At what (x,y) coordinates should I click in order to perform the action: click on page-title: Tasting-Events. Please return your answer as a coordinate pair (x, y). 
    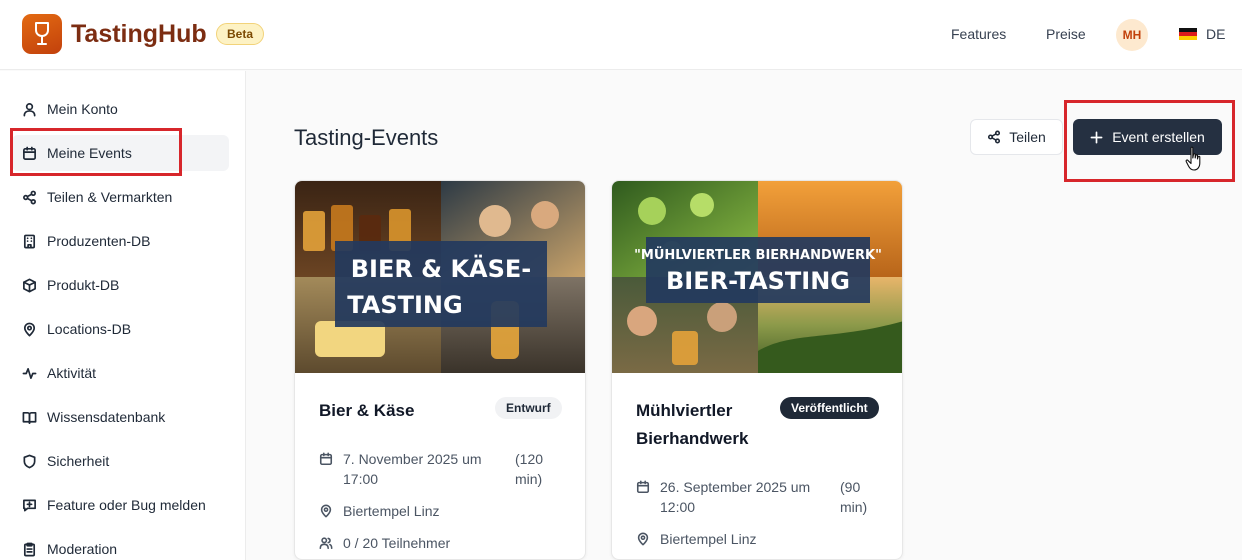
    Looking at the image, I should click on (366, 137).